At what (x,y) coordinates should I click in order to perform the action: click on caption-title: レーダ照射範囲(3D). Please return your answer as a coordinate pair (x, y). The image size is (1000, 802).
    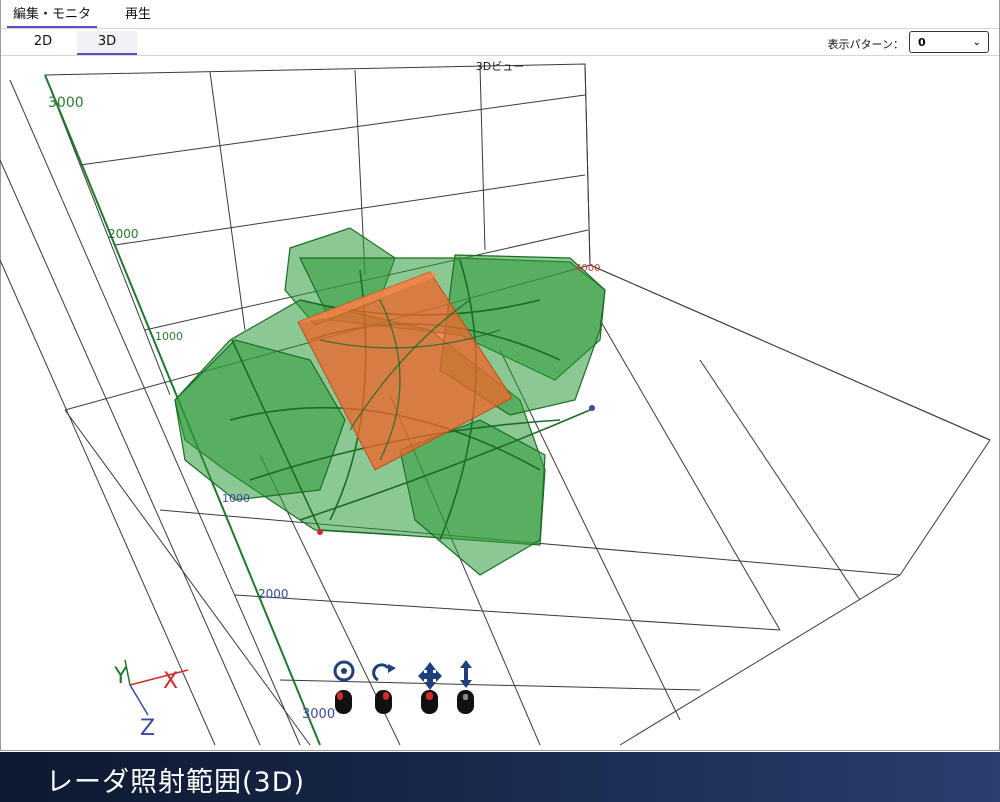
    Looking at the image, I should click on (176, 782).